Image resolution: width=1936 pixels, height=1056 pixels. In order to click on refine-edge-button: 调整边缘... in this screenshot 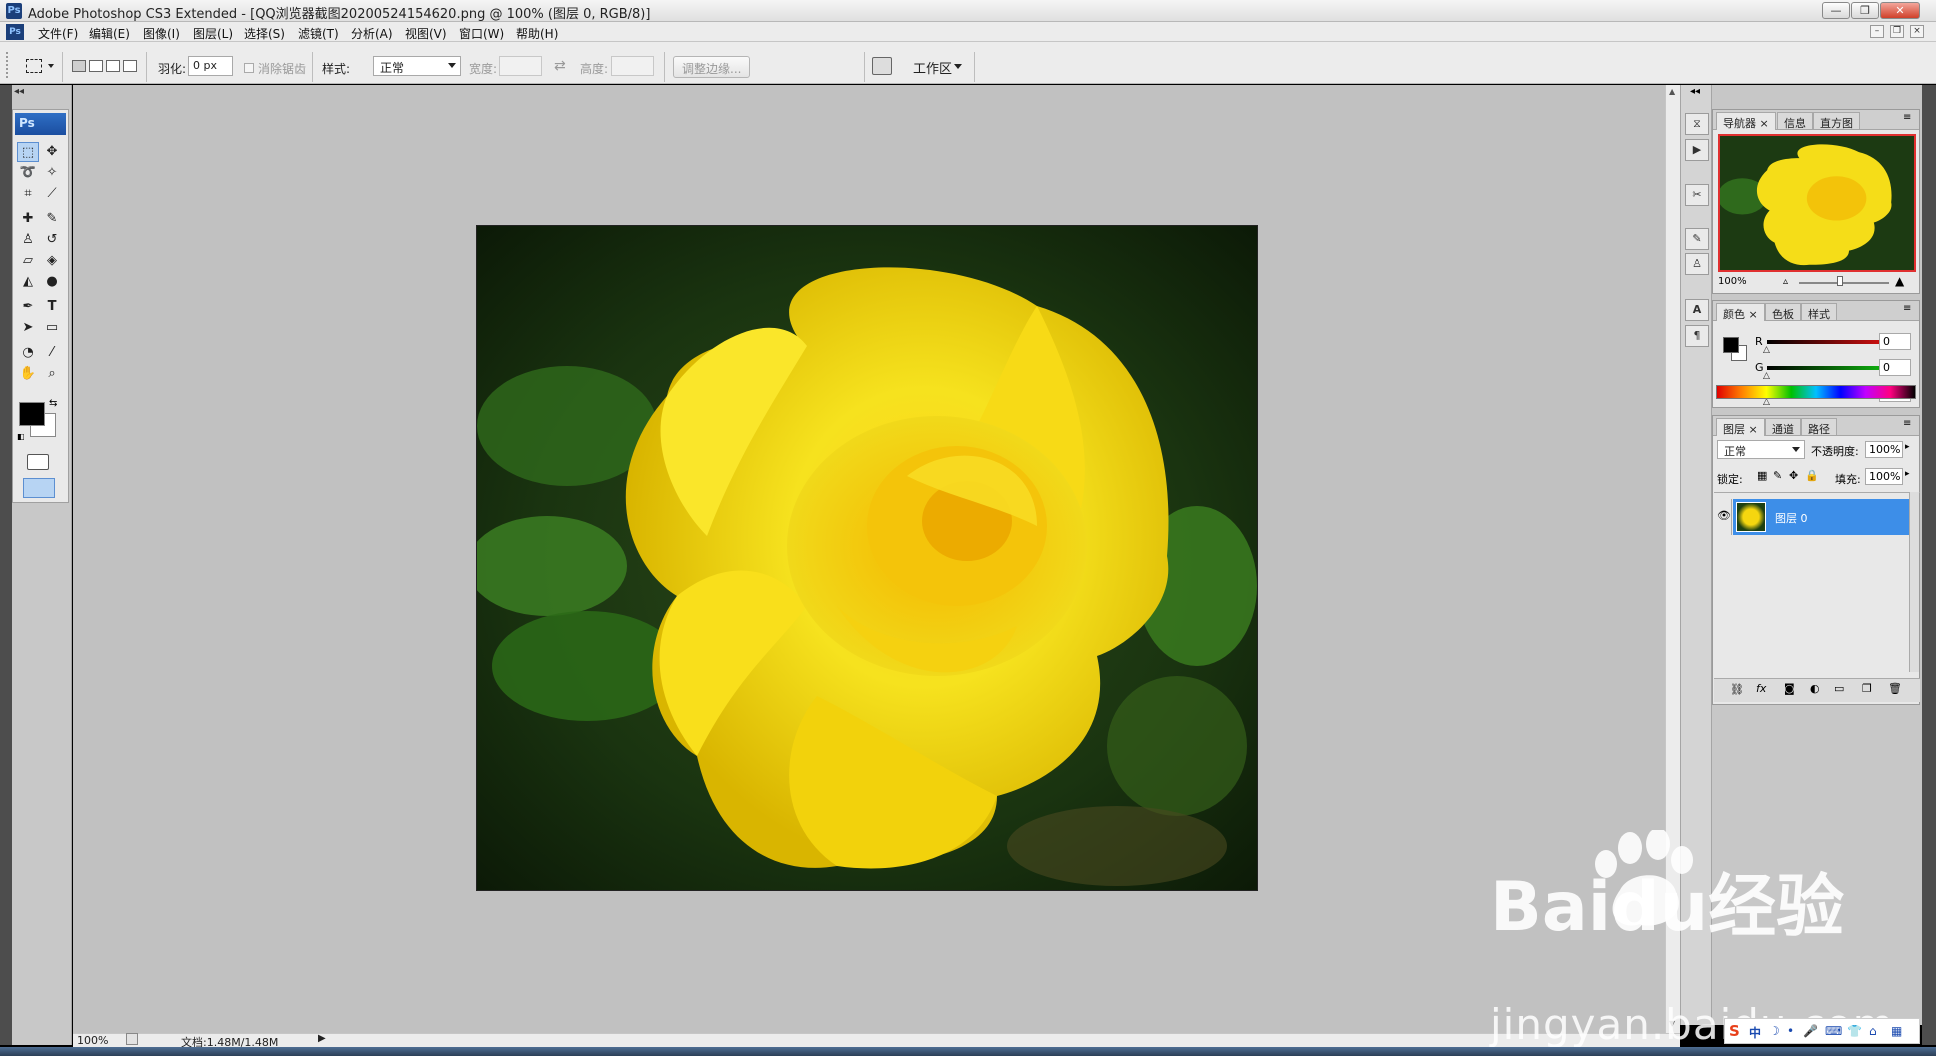, I will do `click(712, 67)`.